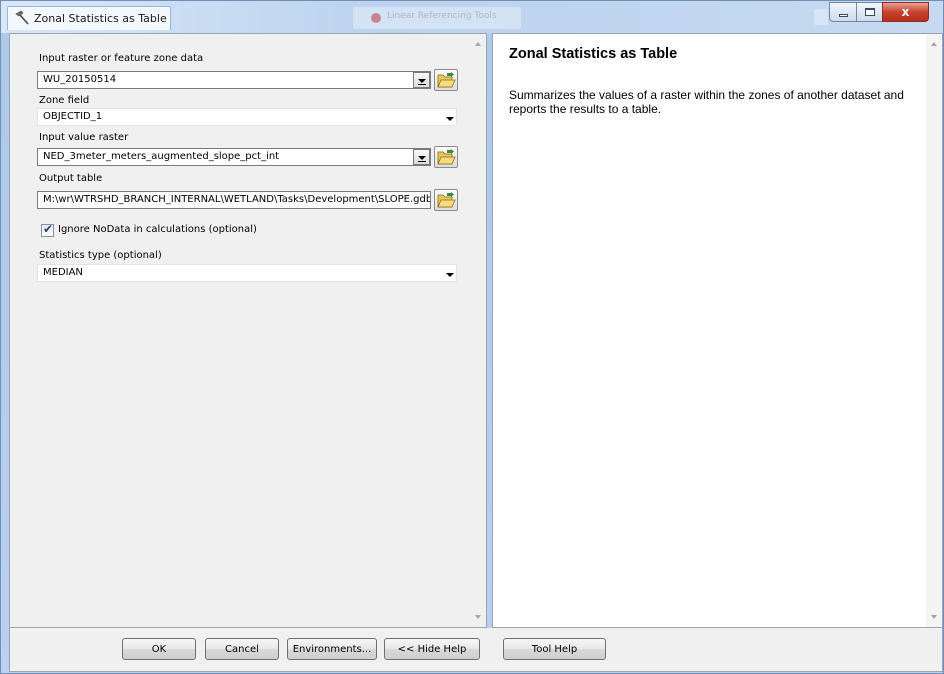 This screenshot has height=674, width=944. What do you see at coordinates (843, 15) in the screenshot?
I see `minimize-icon` at bounding box center [843, 15].